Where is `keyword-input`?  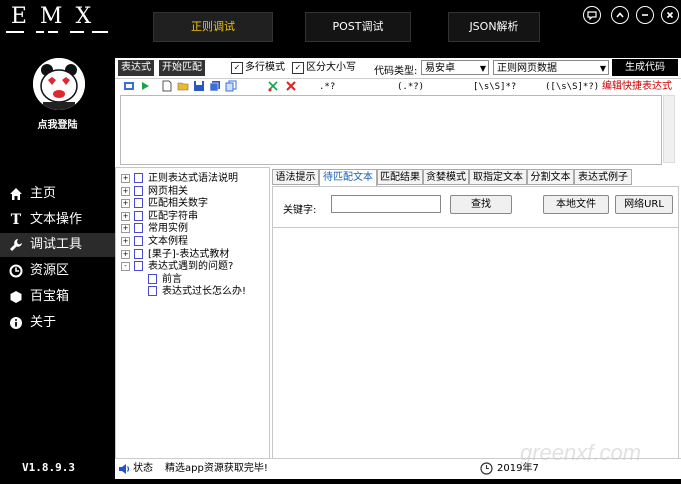
keyword-input is located at coordinates (386, 204).